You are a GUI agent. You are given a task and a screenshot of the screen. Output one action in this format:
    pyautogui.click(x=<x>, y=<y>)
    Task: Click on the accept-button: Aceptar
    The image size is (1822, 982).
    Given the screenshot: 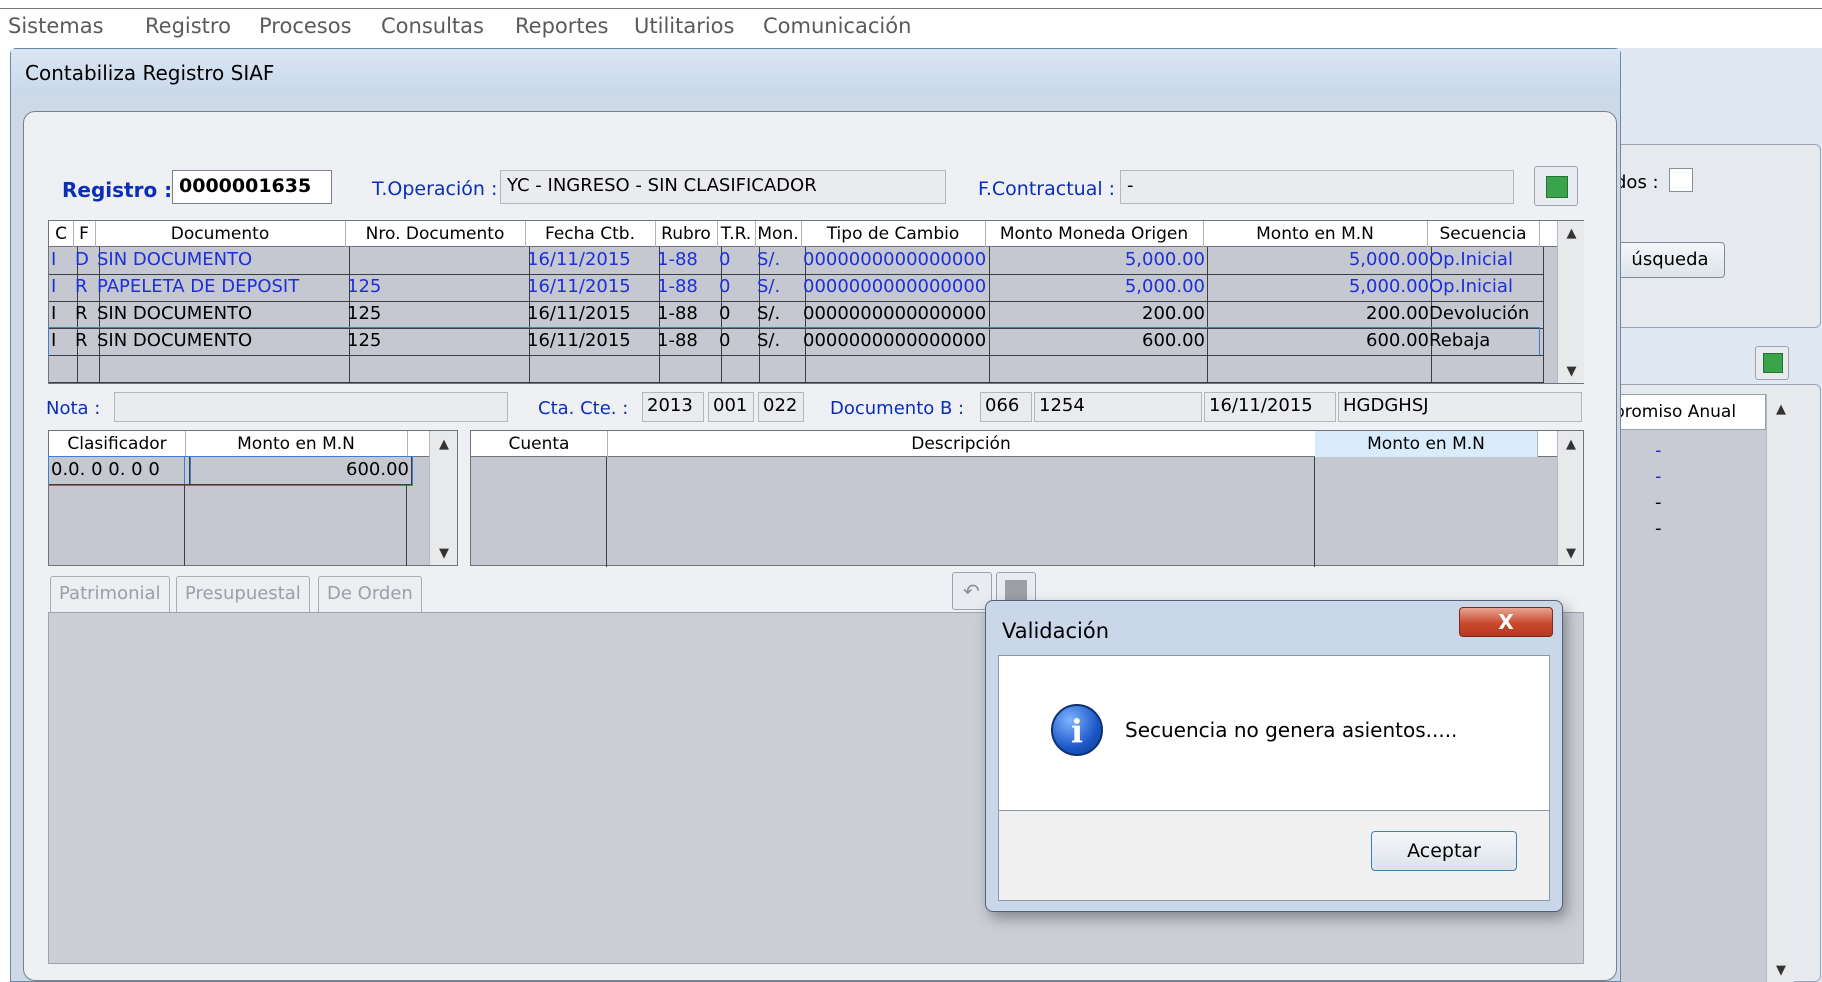 What is the action you would take?
    pyautogui.click(x=1444, y=851)
    